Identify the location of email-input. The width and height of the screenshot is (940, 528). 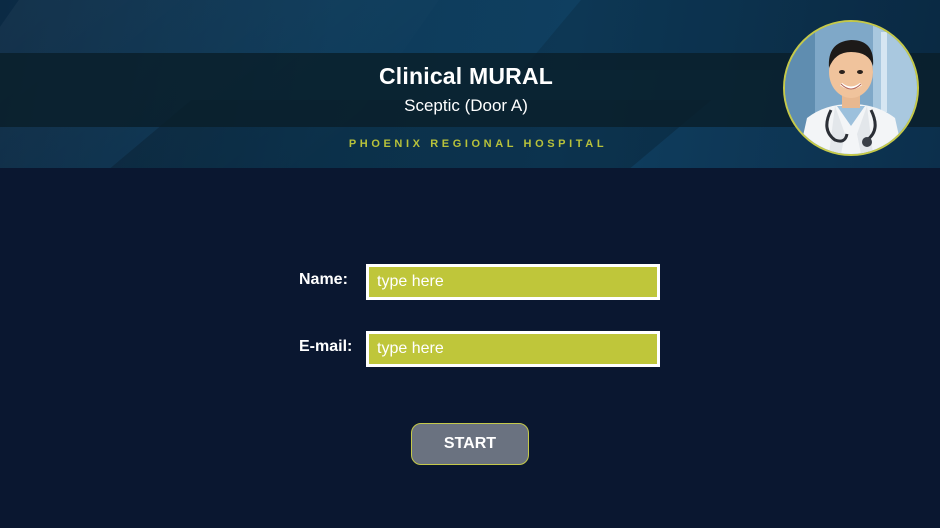
(513, 349).